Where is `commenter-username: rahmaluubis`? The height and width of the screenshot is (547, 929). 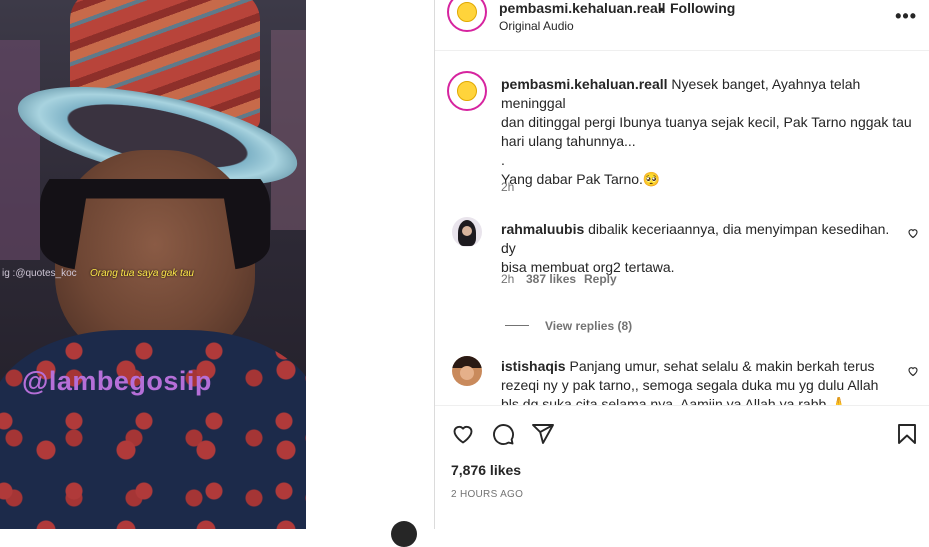
commenter-username: rahmaluubis is located at coordinates (542, 229).